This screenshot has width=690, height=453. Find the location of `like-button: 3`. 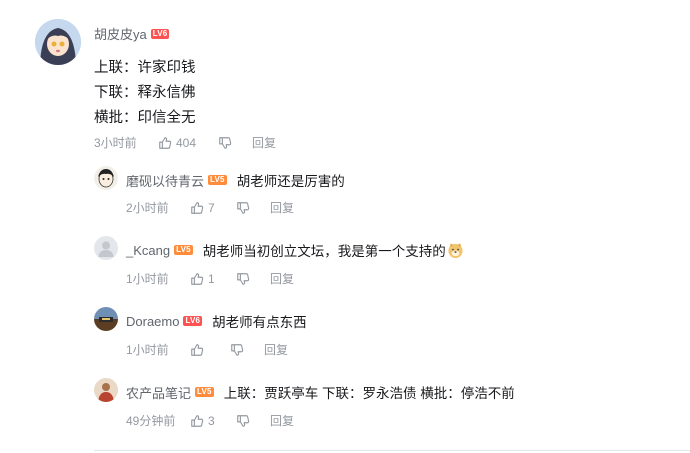

like-button: 3 is located at coordinates (213, 421).